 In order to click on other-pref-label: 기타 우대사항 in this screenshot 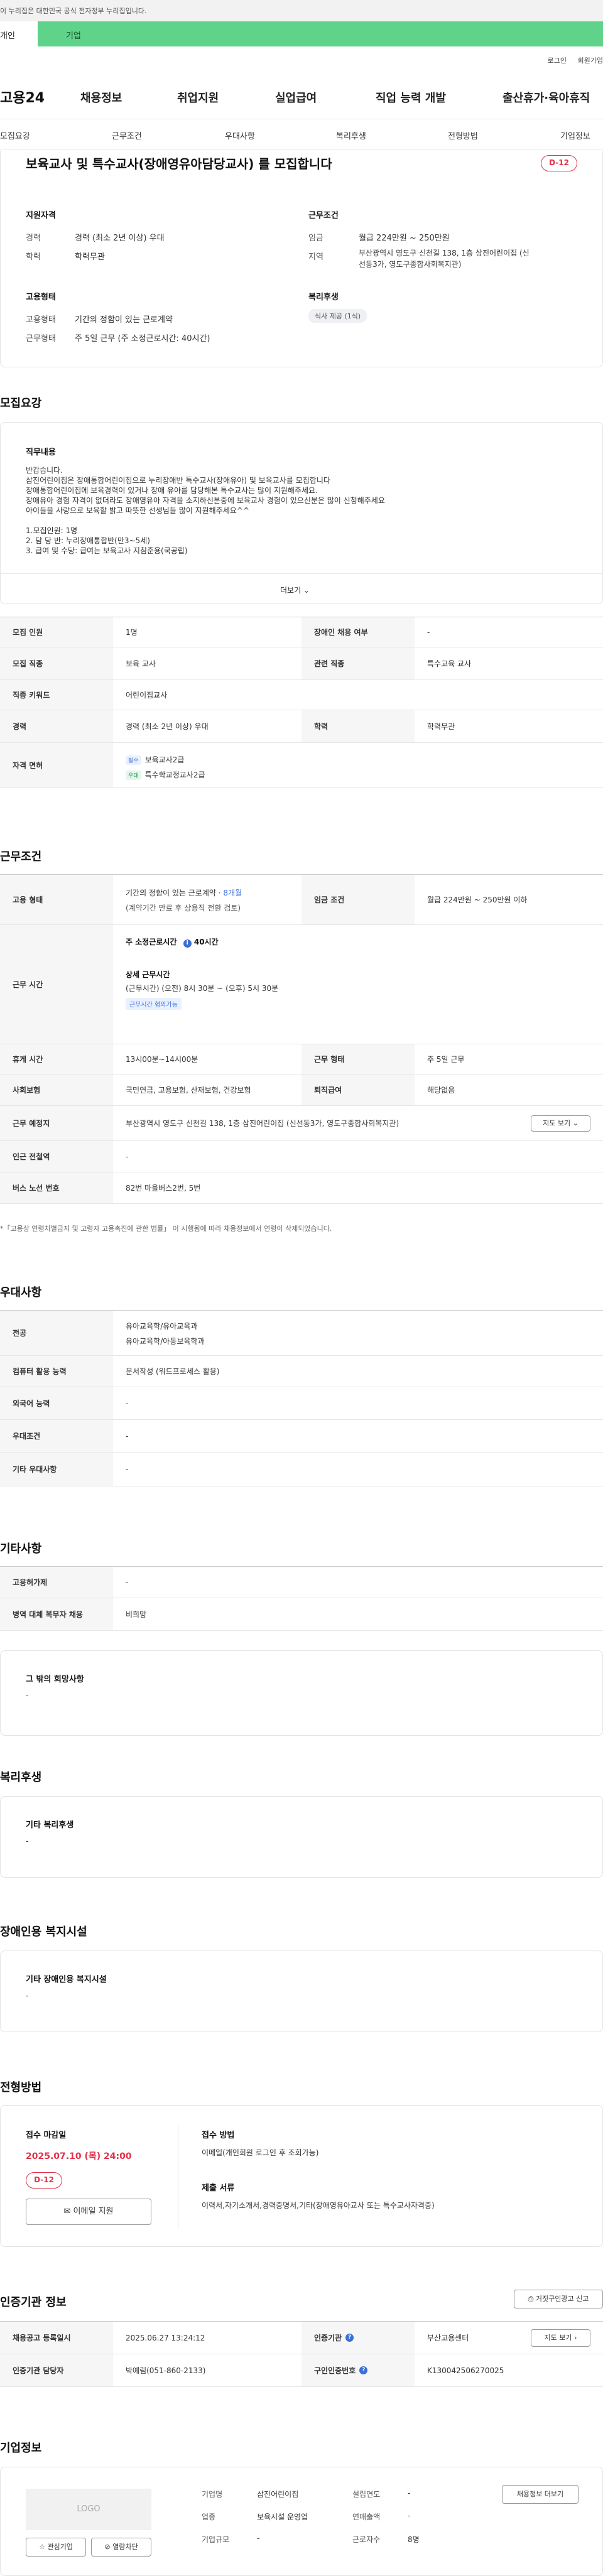, I will do `click(57, 1469)`.